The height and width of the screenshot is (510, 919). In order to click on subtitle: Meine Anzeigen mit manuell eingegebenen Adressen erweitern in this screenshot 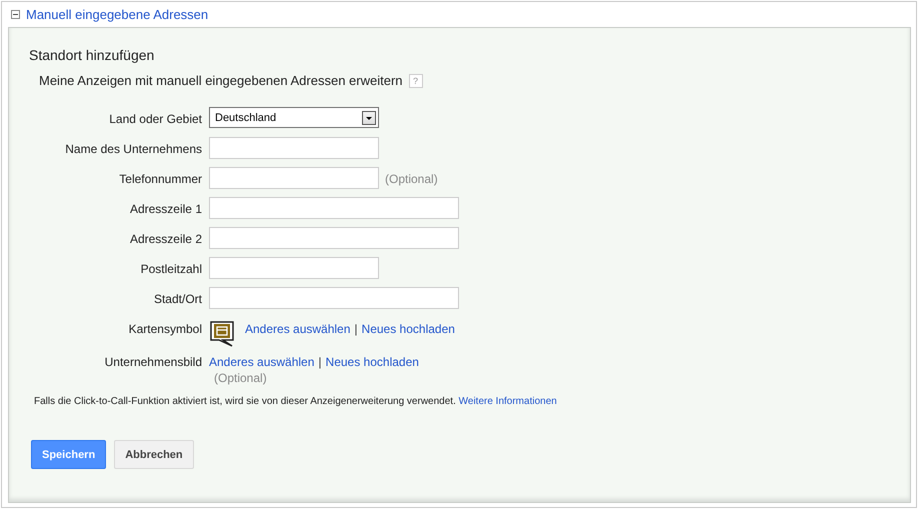, I will do `click(221, 80)`.